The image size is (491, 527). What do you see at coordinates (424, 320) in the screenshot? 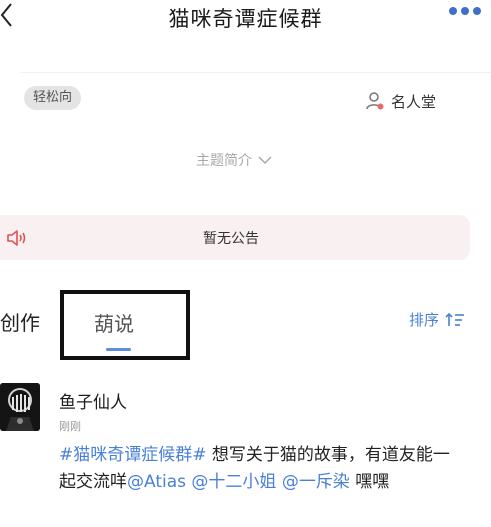
I see `sort-label: 排序` at bounding box center [424, 320].